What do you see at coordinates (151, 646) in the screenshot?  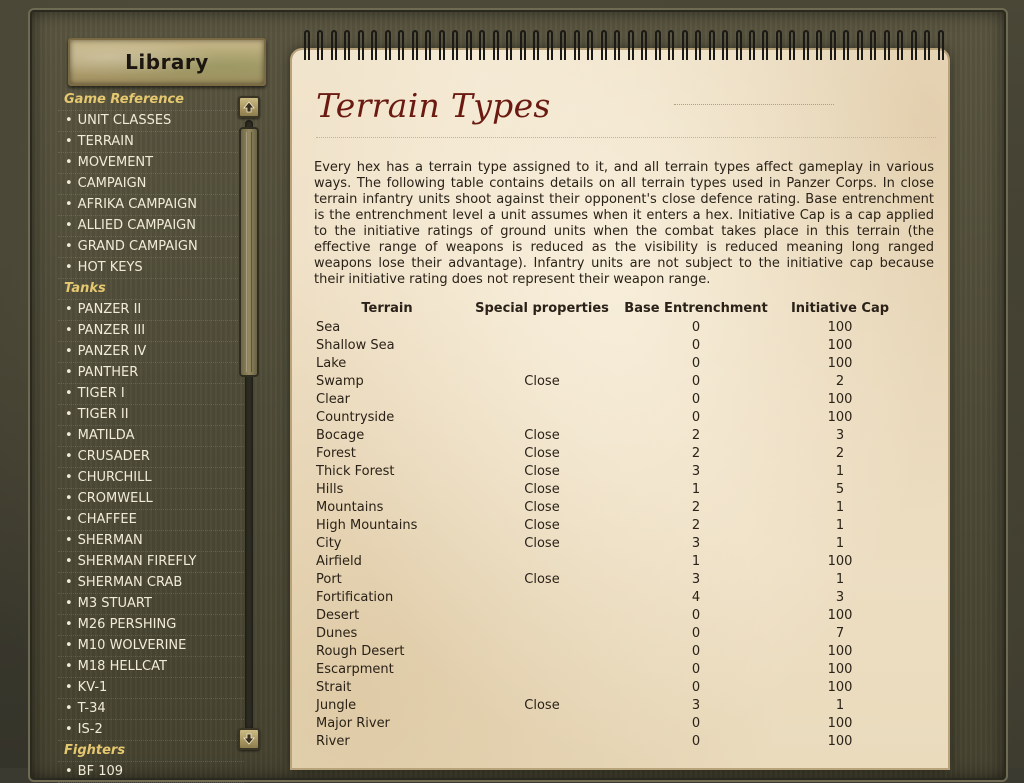 I see `nav-item: M10 WOLVERINE` at bounding box center [151, 646].